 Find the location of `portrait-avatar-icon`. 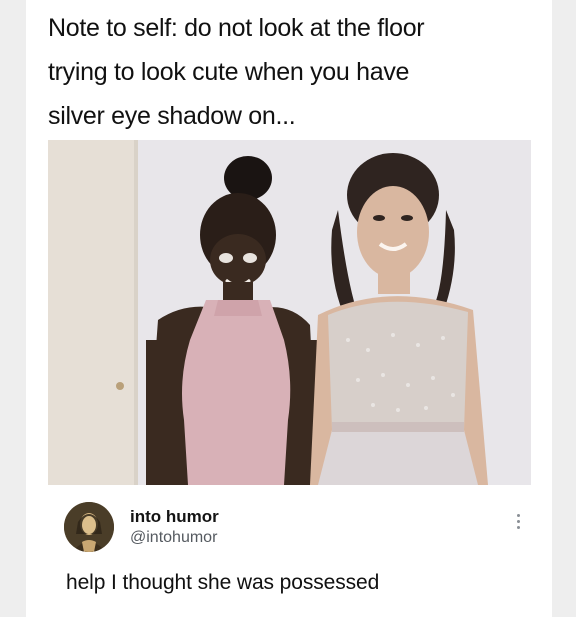

portrait-avatar-icon is located at coordinates (89, 527).